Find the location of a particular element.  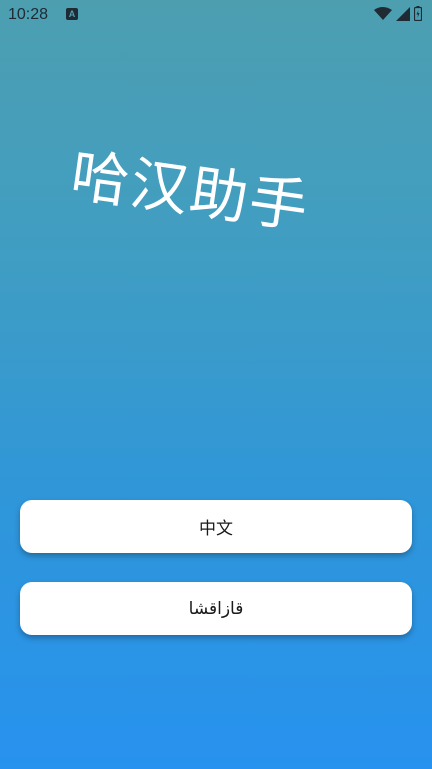

a-icon: A is located at coordinates (72, 14).